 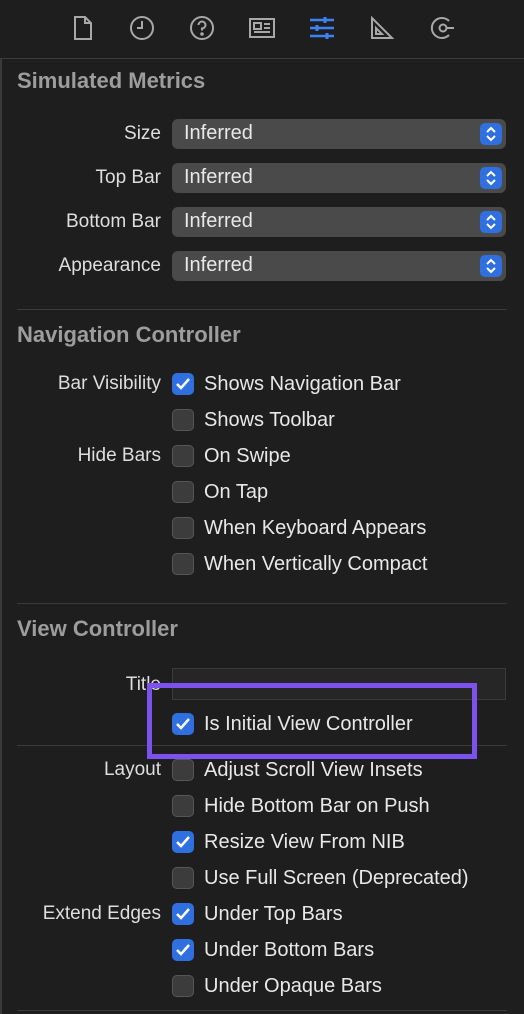 I want to click on under-top-bars-checkbox: Under Top Bars, so click(x=257, y=914).